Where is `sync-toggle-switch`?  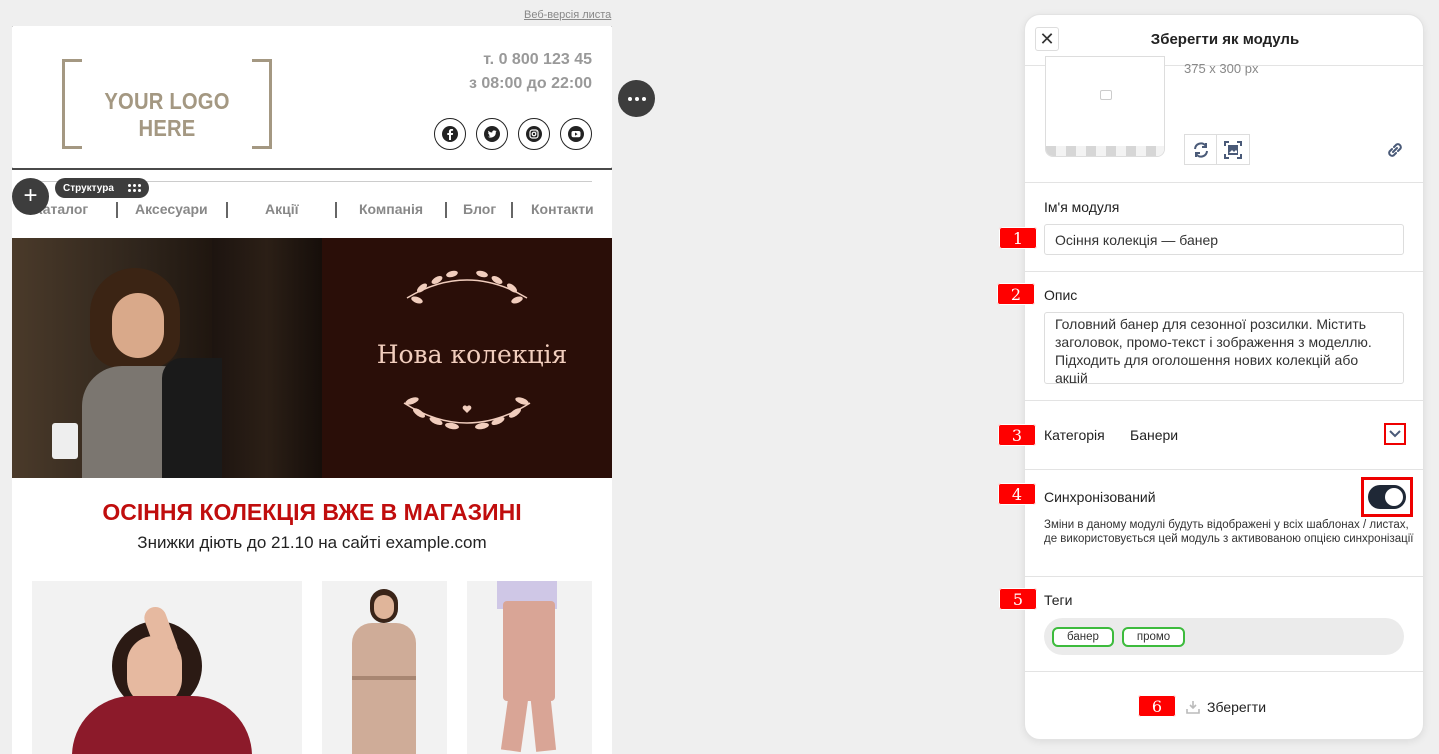 sync-toggle-switch is located at coordinates (1387, 497).